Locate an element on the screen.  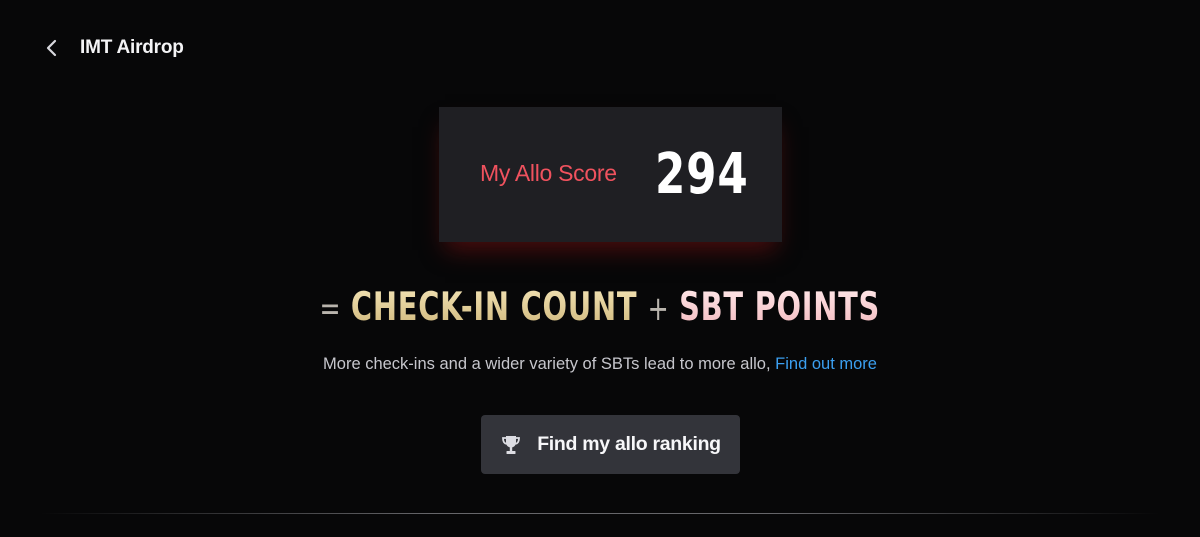
allo-score-card: My Allo Score 294 is located at coordinates (610, 174).